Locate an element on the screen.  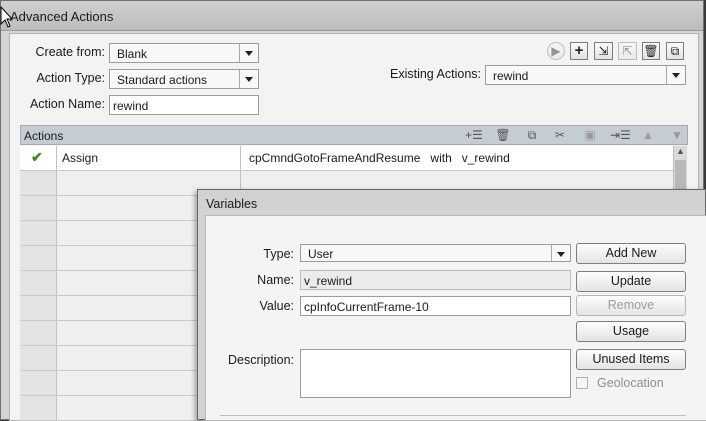
create-from-value: Blank is located at coordinates (132, 54).